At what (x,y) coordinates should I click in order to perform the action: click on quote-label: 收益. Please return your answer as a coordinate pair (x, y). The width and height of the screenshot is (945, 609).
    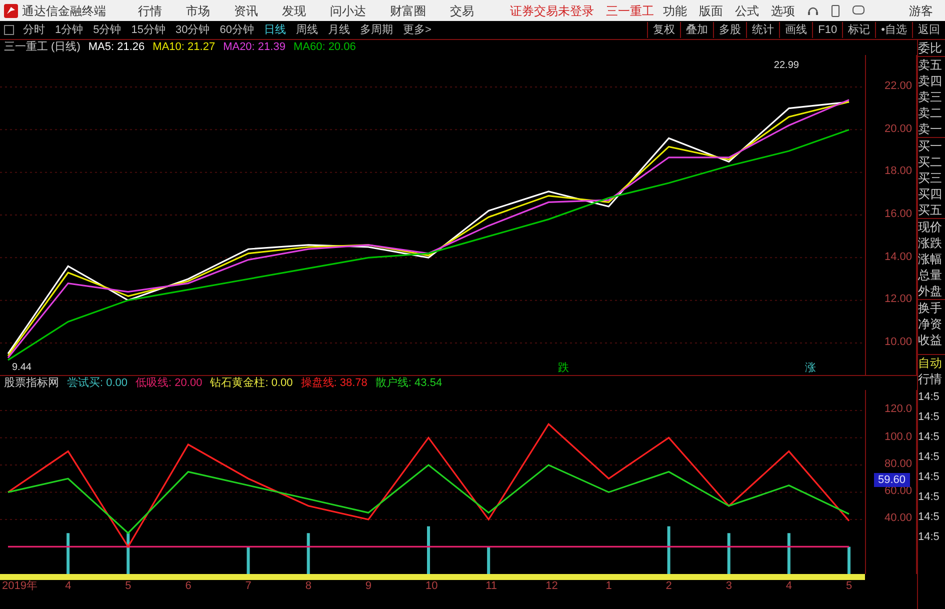
    Looking at the image, I should click on (930, 340).